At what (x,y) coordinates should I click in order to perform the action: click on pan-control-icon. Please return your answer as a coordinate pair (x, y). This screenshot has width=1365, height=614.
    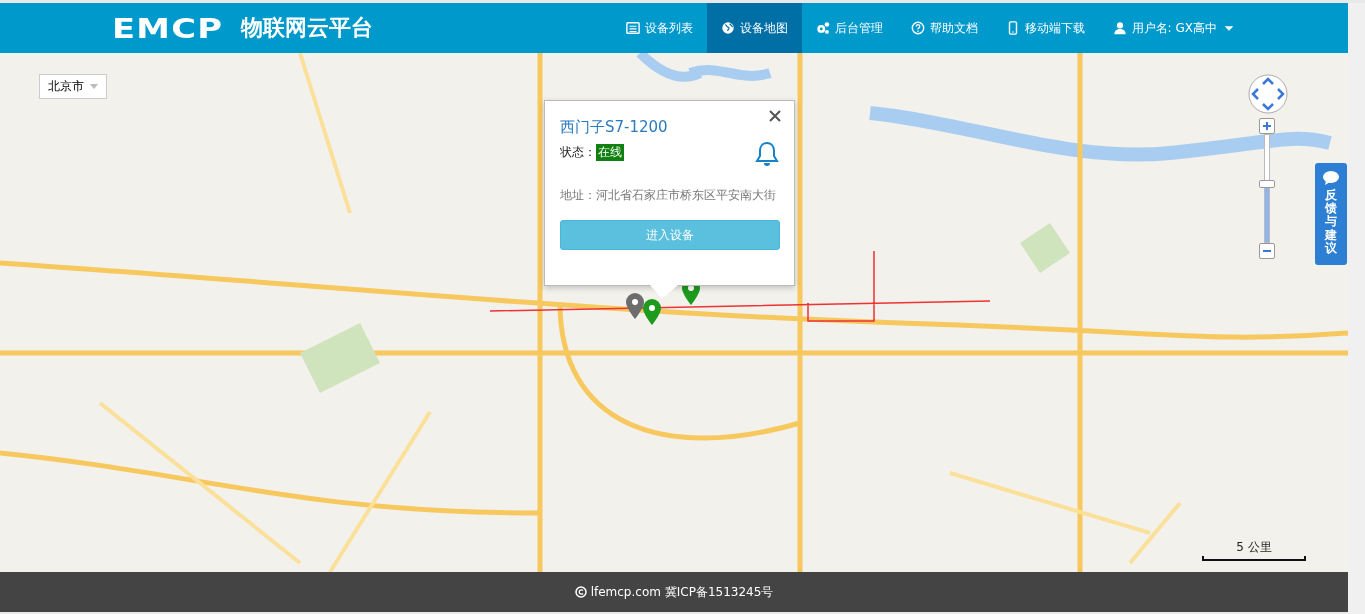
    Looking at the image, I should click on (1268, 94).